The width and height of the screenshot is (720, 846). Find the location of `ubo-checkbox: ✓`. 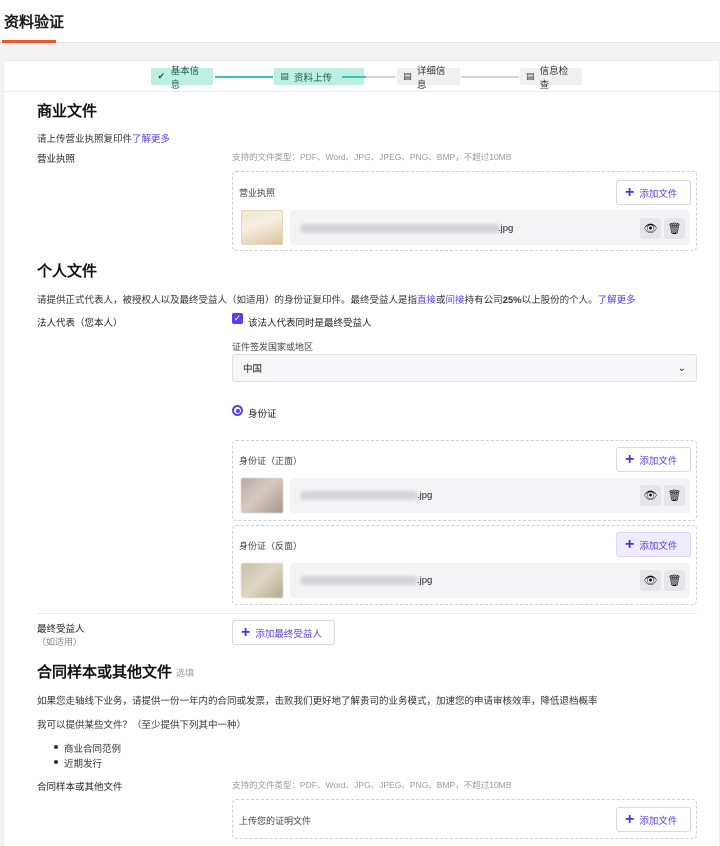

ubo-checkbox: ✓ is located at coordinates (237, 318).